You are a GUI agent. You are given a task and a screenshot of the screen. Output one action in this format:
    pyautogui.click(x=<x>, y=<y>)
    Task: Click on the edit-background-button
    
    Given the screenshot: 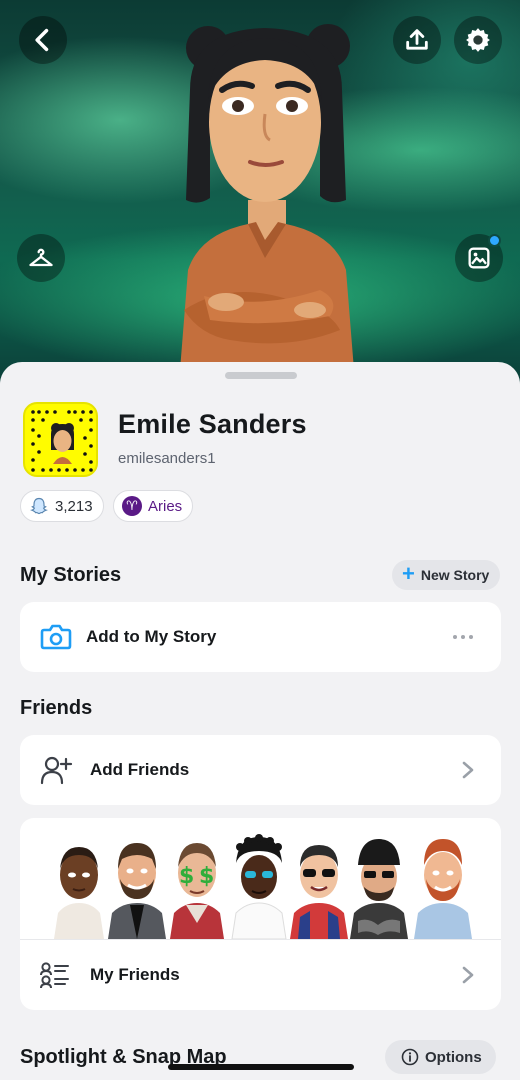 What is the action you would take?
    pyautogui.click(x=479, y=258)
    